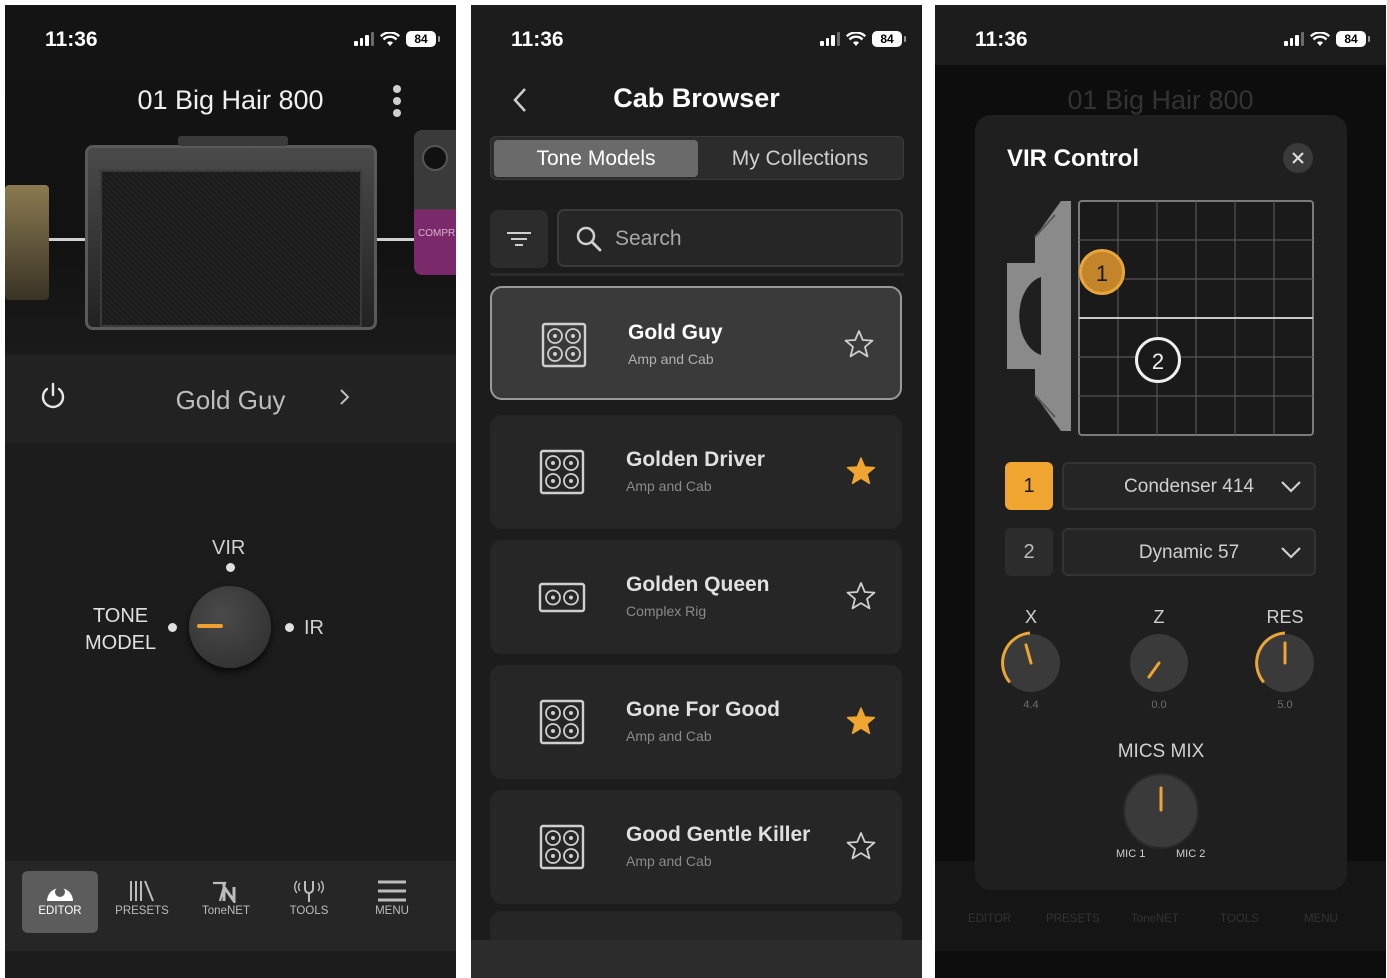  Describe the element at coordinates (1196, 318) in the screenshot. I see `mic-position-grid` at that location.